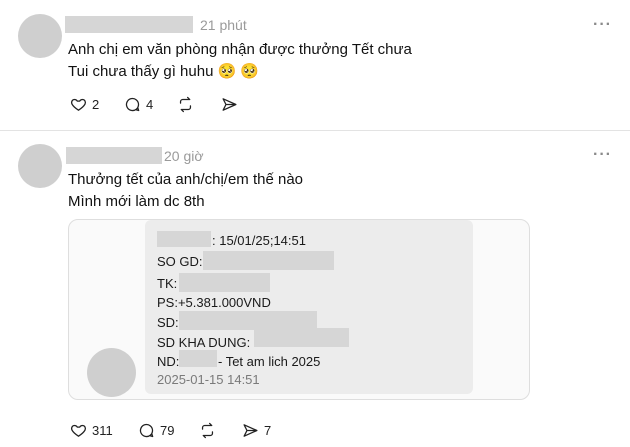 Image resolution: width=630 pixels, height=447 pixels. What do you see at coordinates (315, 130) in the screenshot?
I see `post-divider` at bounding box center [315, 130].